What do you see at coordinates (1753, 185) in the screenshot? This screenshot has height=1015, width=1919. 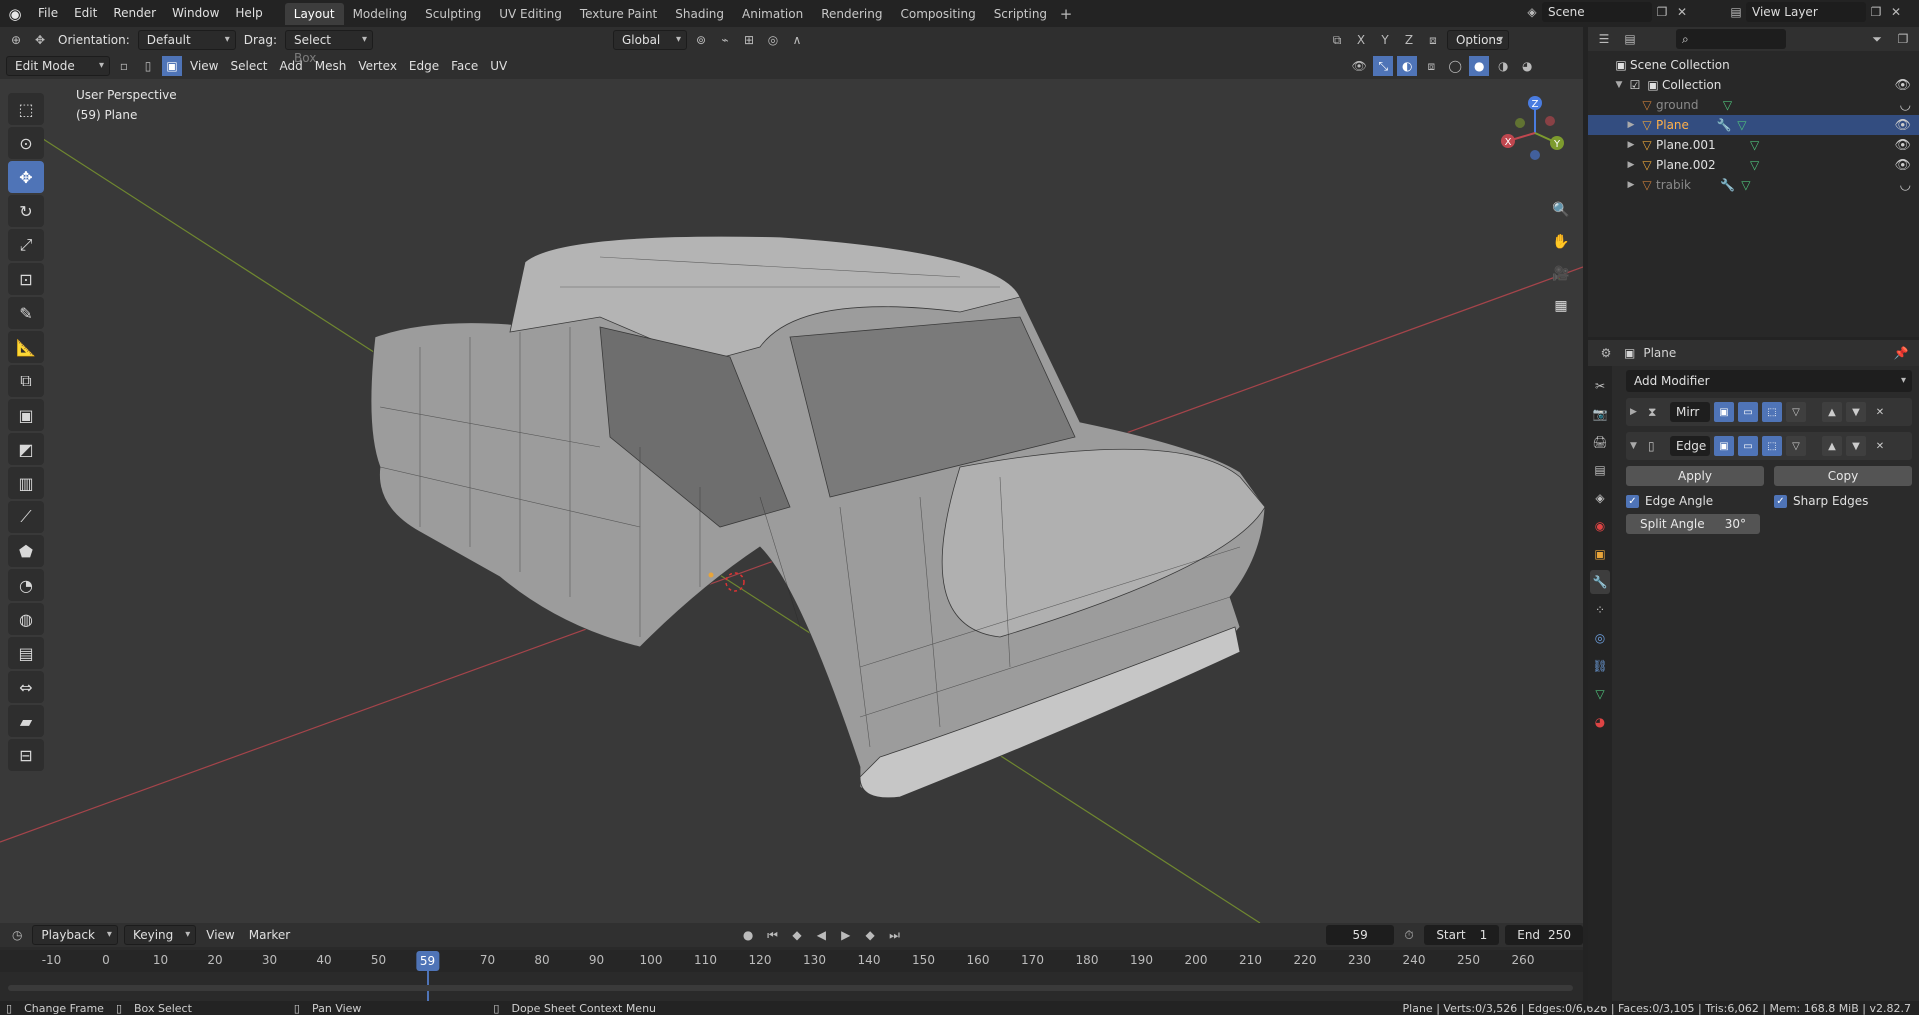 I see `outliner-item-trabik: ▶ ▽ trabik 🔧 ▽ ◡` at bounding box center [1753, 185].